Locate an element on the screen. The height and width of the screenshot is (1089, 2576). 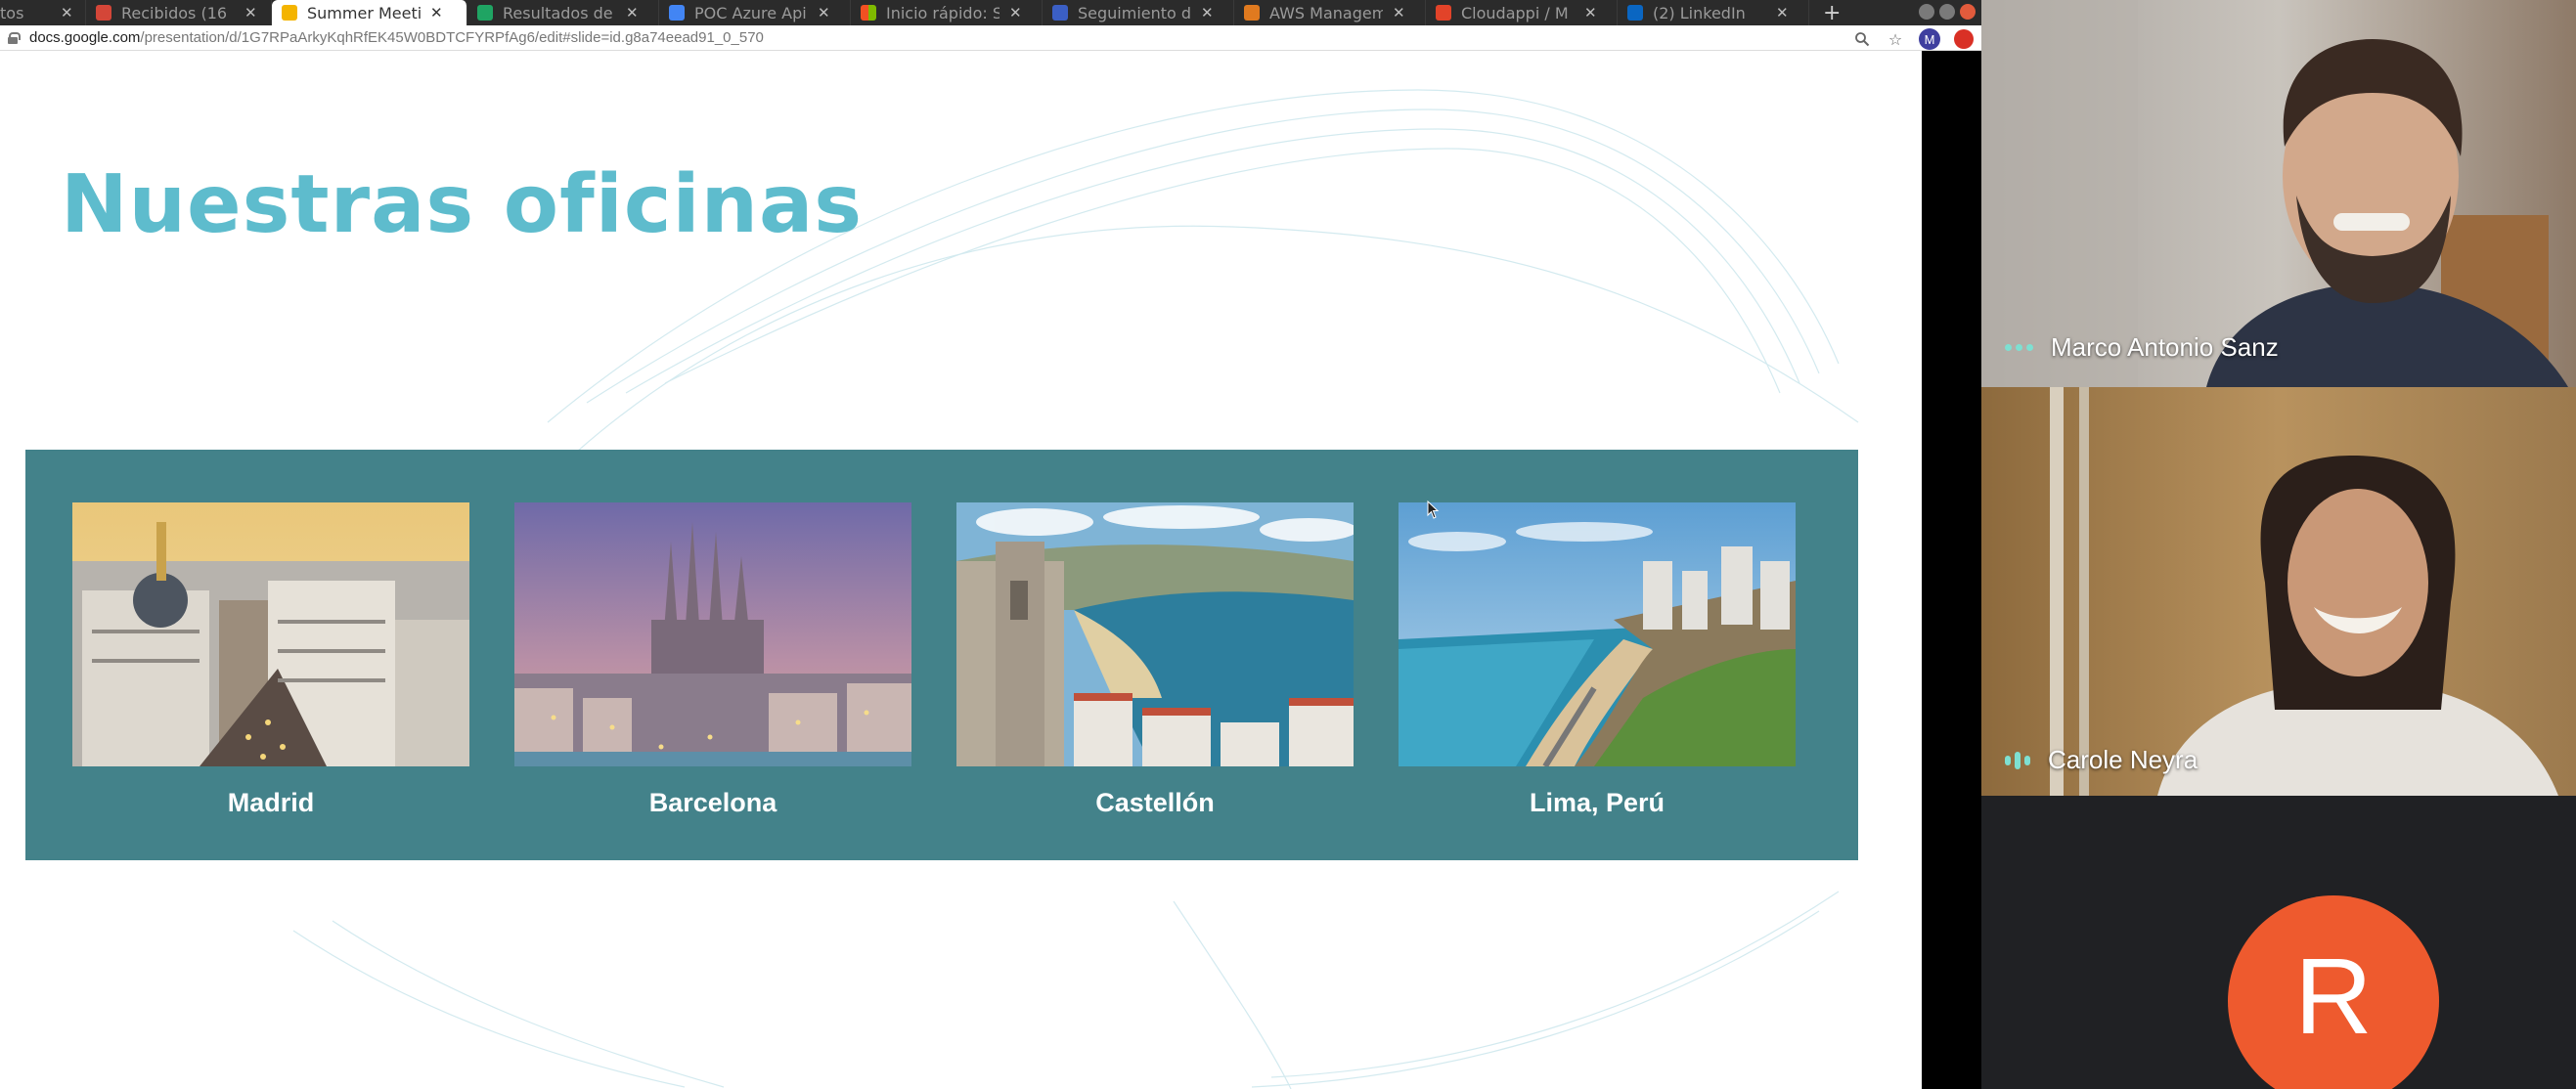
url-domain: docs.google.com is located at coordinates (85, 38).